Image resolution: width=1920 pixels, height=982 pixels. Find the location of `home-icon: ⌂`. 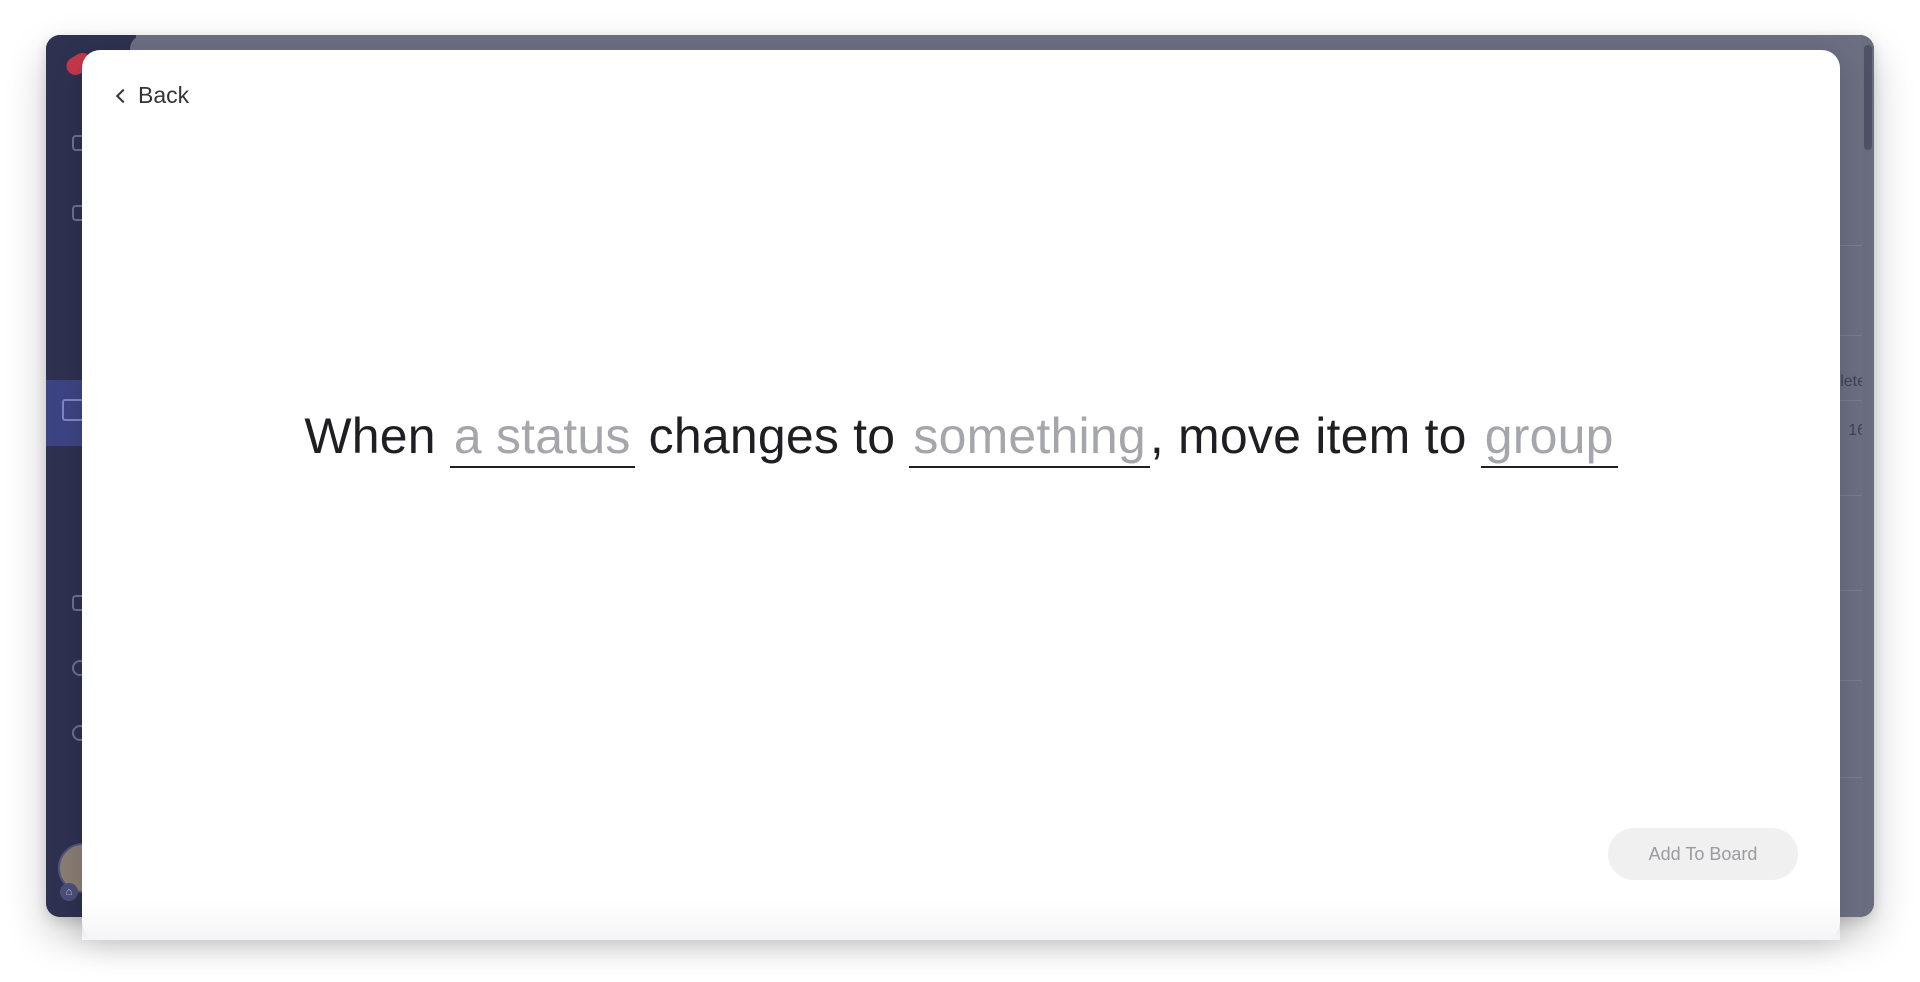

home-icon: ⌂ is located at coordinates (69, 892).